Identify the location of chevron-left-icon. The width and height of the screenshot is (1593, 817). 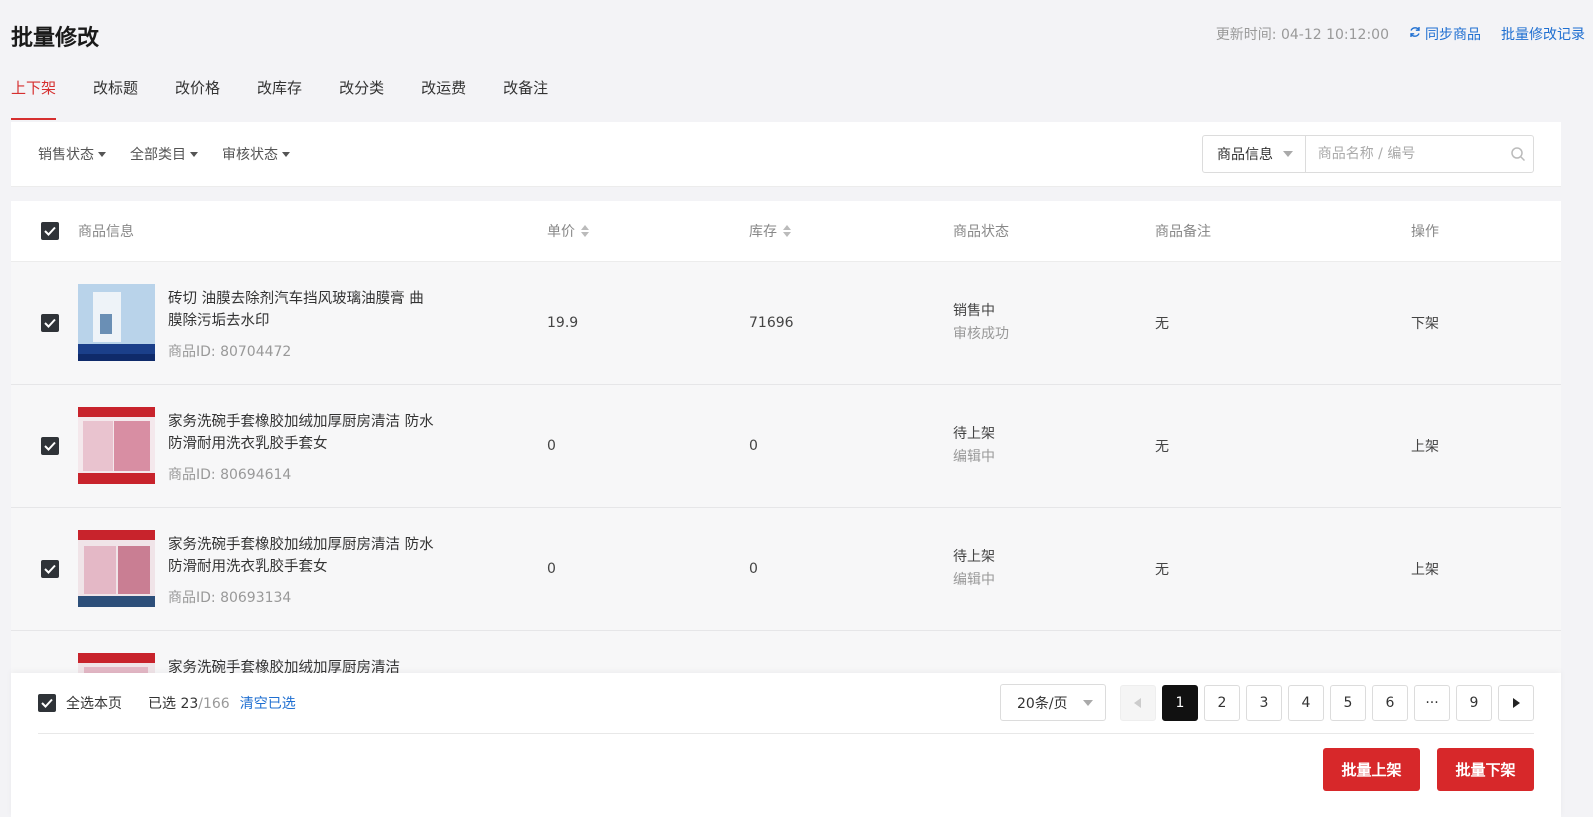
(1137, 702).